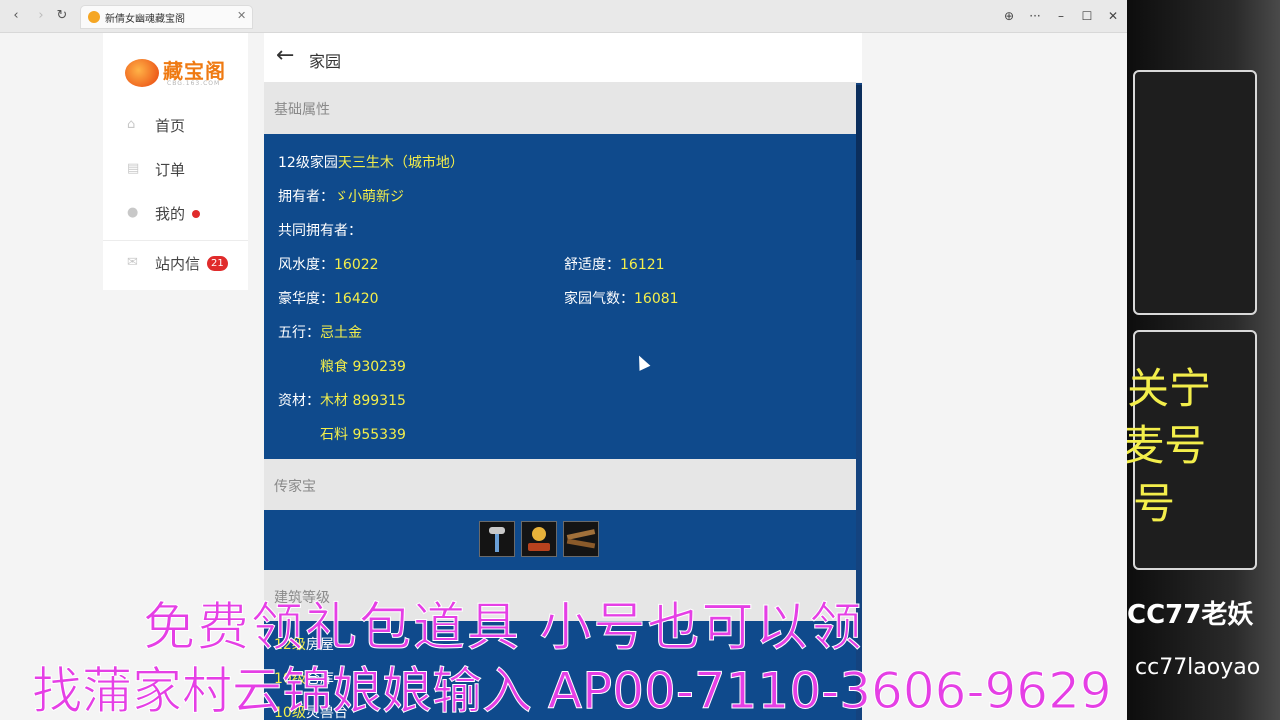 The height and width of the screenshot is (720, 1280). What do you see at coordinates (295, 487) in the screenshot?
I see `section-title: 传家宝` at bounding box center [295, 487].